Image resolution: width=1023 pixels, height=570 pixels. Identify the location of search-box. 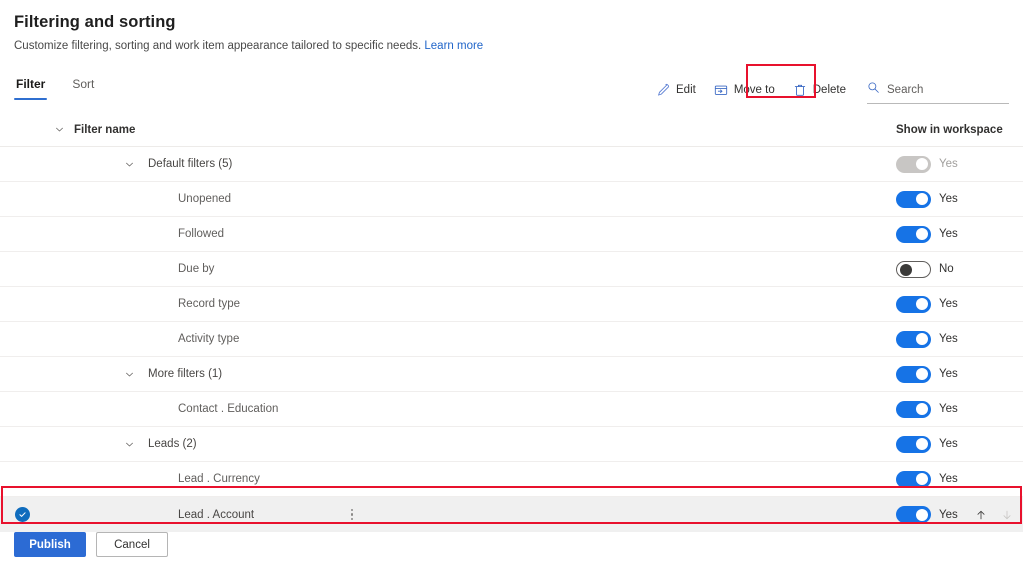
(938, 90).